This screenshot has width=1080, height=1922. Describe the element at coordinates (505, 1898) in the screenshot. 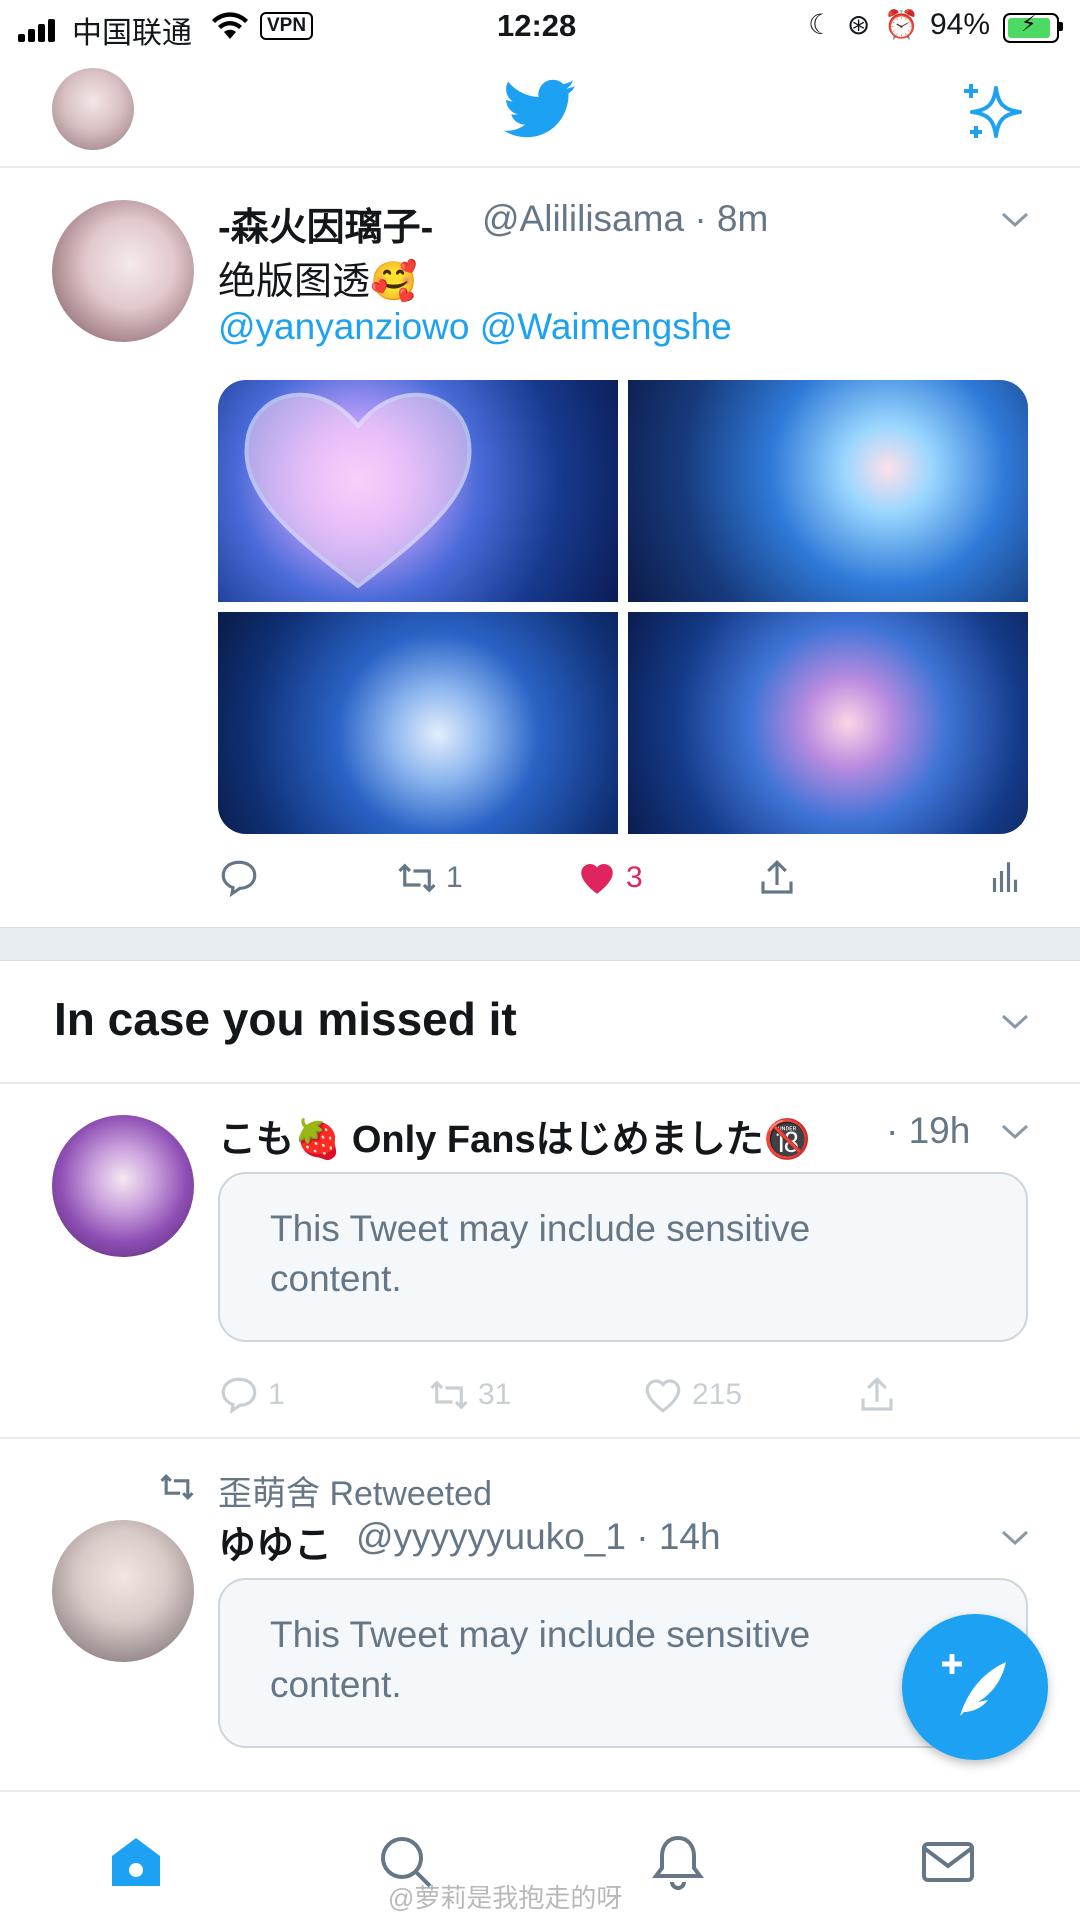

I see `watermark: @萝莉是我抱走的呀` at that location.